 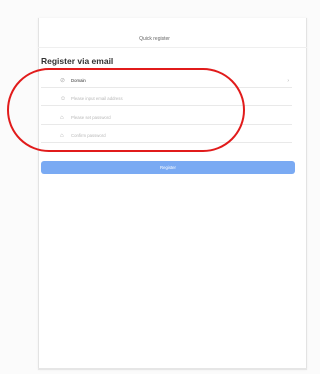 I want to click on panel-bottom-edge, so click(x=172, y=369).